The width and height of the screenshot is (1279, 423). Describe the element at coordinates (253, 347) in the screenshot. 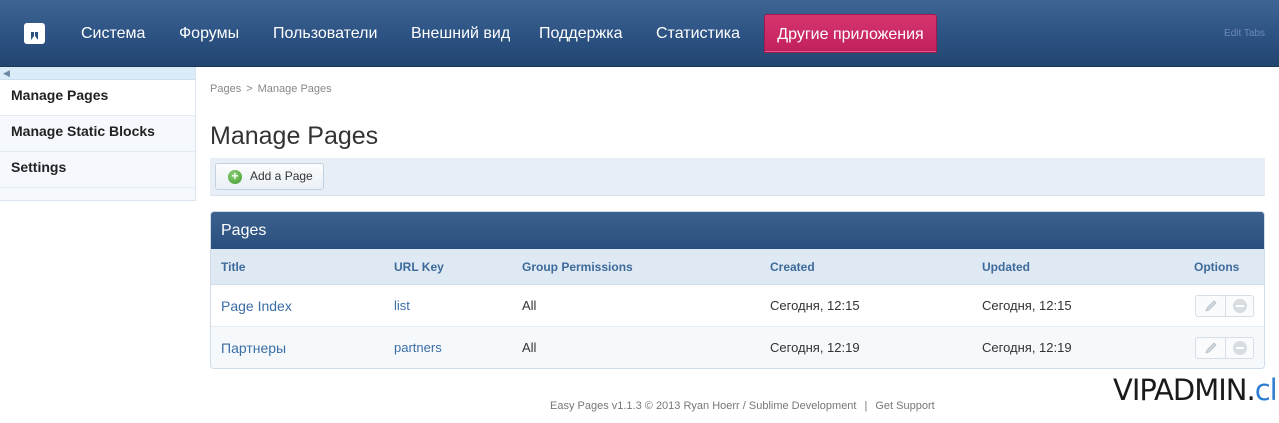

I see `page-title-link: Партнеры` at that location.